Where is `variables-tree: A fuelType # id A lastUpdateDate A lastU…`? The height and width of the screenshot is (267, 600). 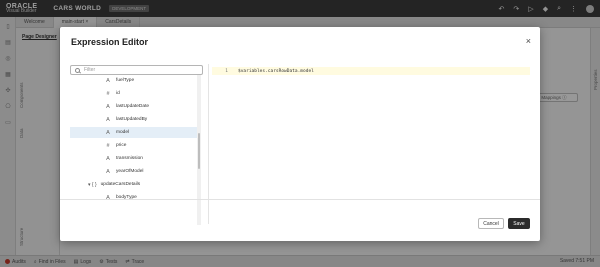
variables-tree: A fuelType # id A lastUpdateDate A lastU… is located at coordinates (136, 149).